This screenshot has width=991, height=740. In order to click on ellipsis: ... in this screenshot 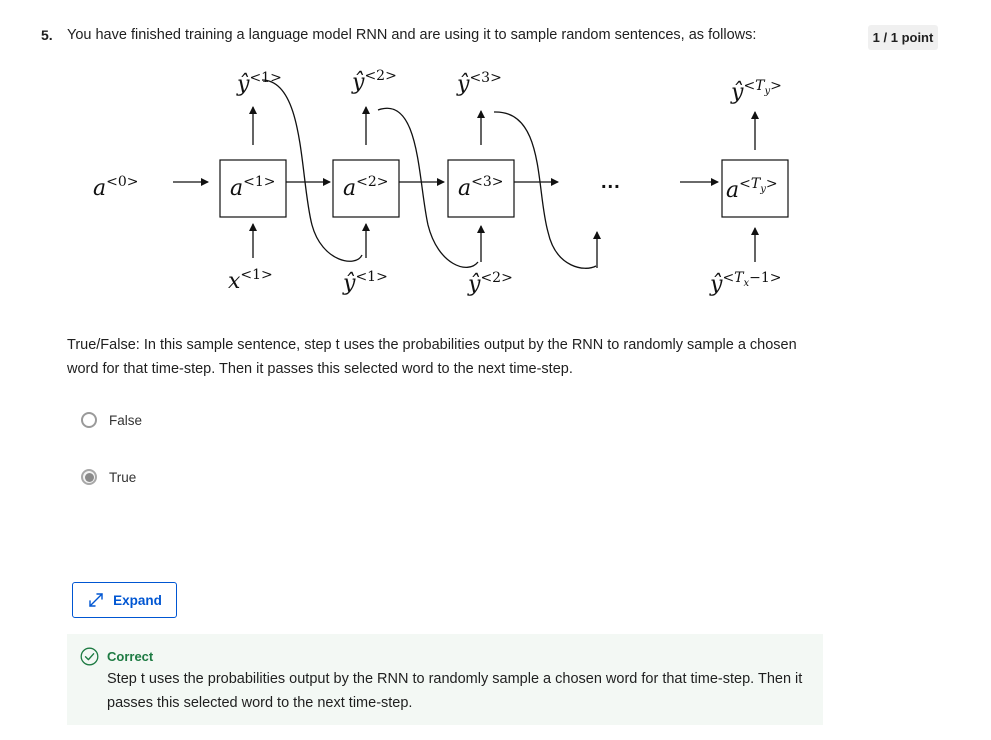, I will do `click(611, 182)`.